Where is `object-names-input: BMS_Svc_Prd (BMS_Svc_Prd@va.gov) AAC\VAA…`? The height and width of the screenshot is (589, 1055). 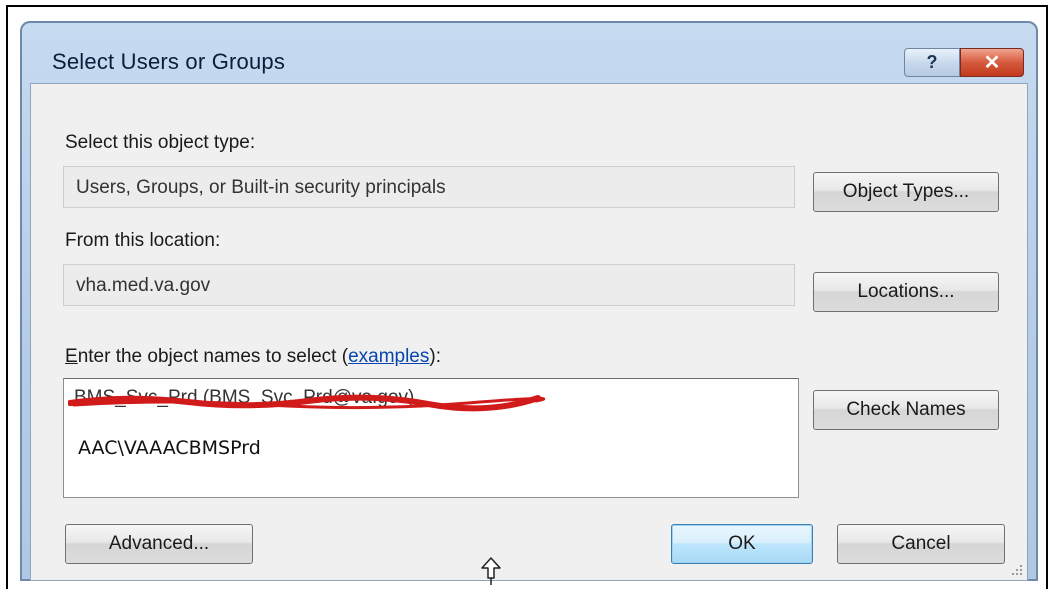 object-names-input: BMS_Svc_Prd (BMS_Svc_Prd@va.gov) AAC\VAA… is located at coordinates (431, 438).